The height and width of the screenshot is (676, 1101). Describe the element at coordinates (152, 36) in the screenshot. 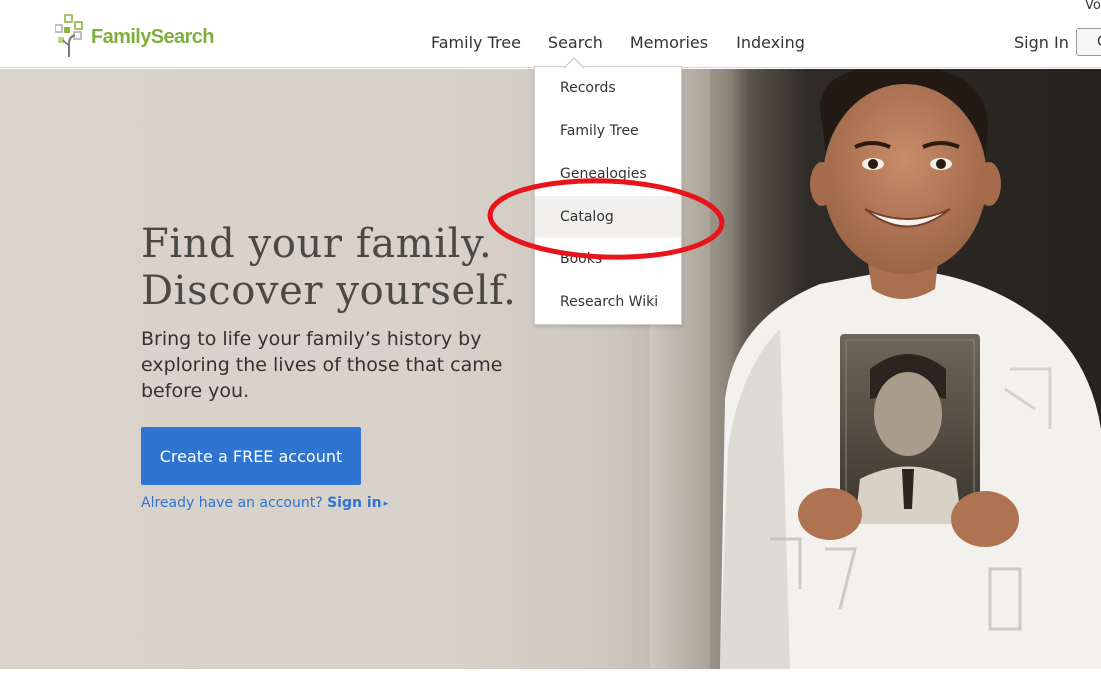

I see `logo-wordmark: FamilySearch` at that location.